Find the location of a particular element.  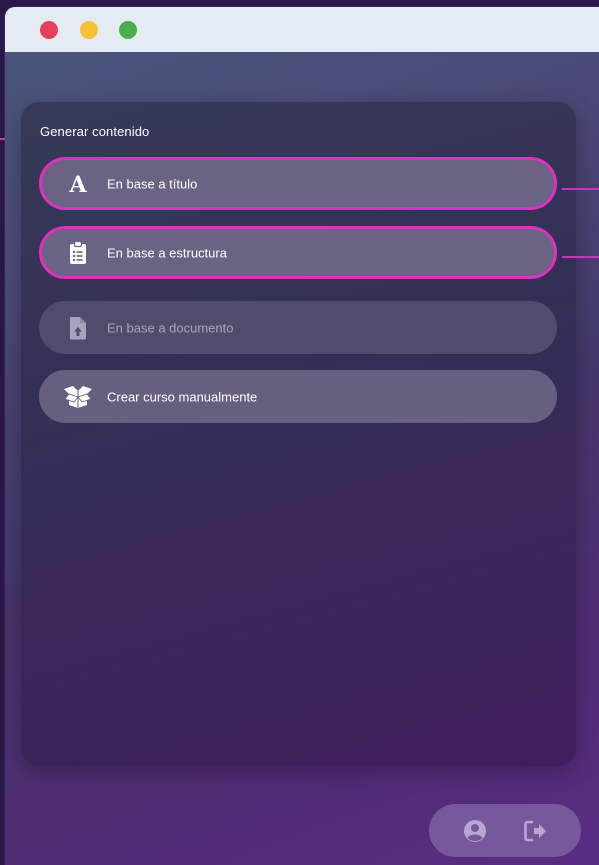

open-box-icon is located at coordinates (78, 397).